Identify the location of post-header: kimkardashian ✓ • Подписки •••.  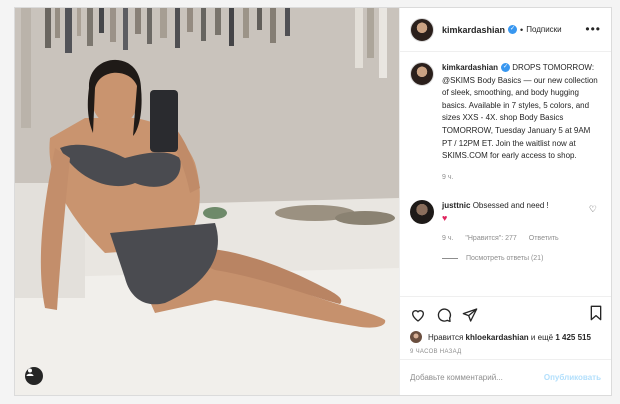
(505, 30).